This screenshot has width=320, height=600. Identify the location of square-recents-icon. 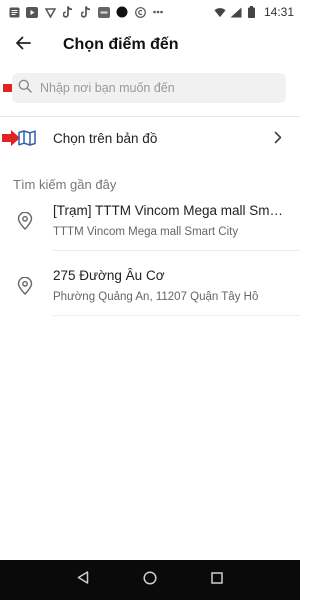
(216, 580).